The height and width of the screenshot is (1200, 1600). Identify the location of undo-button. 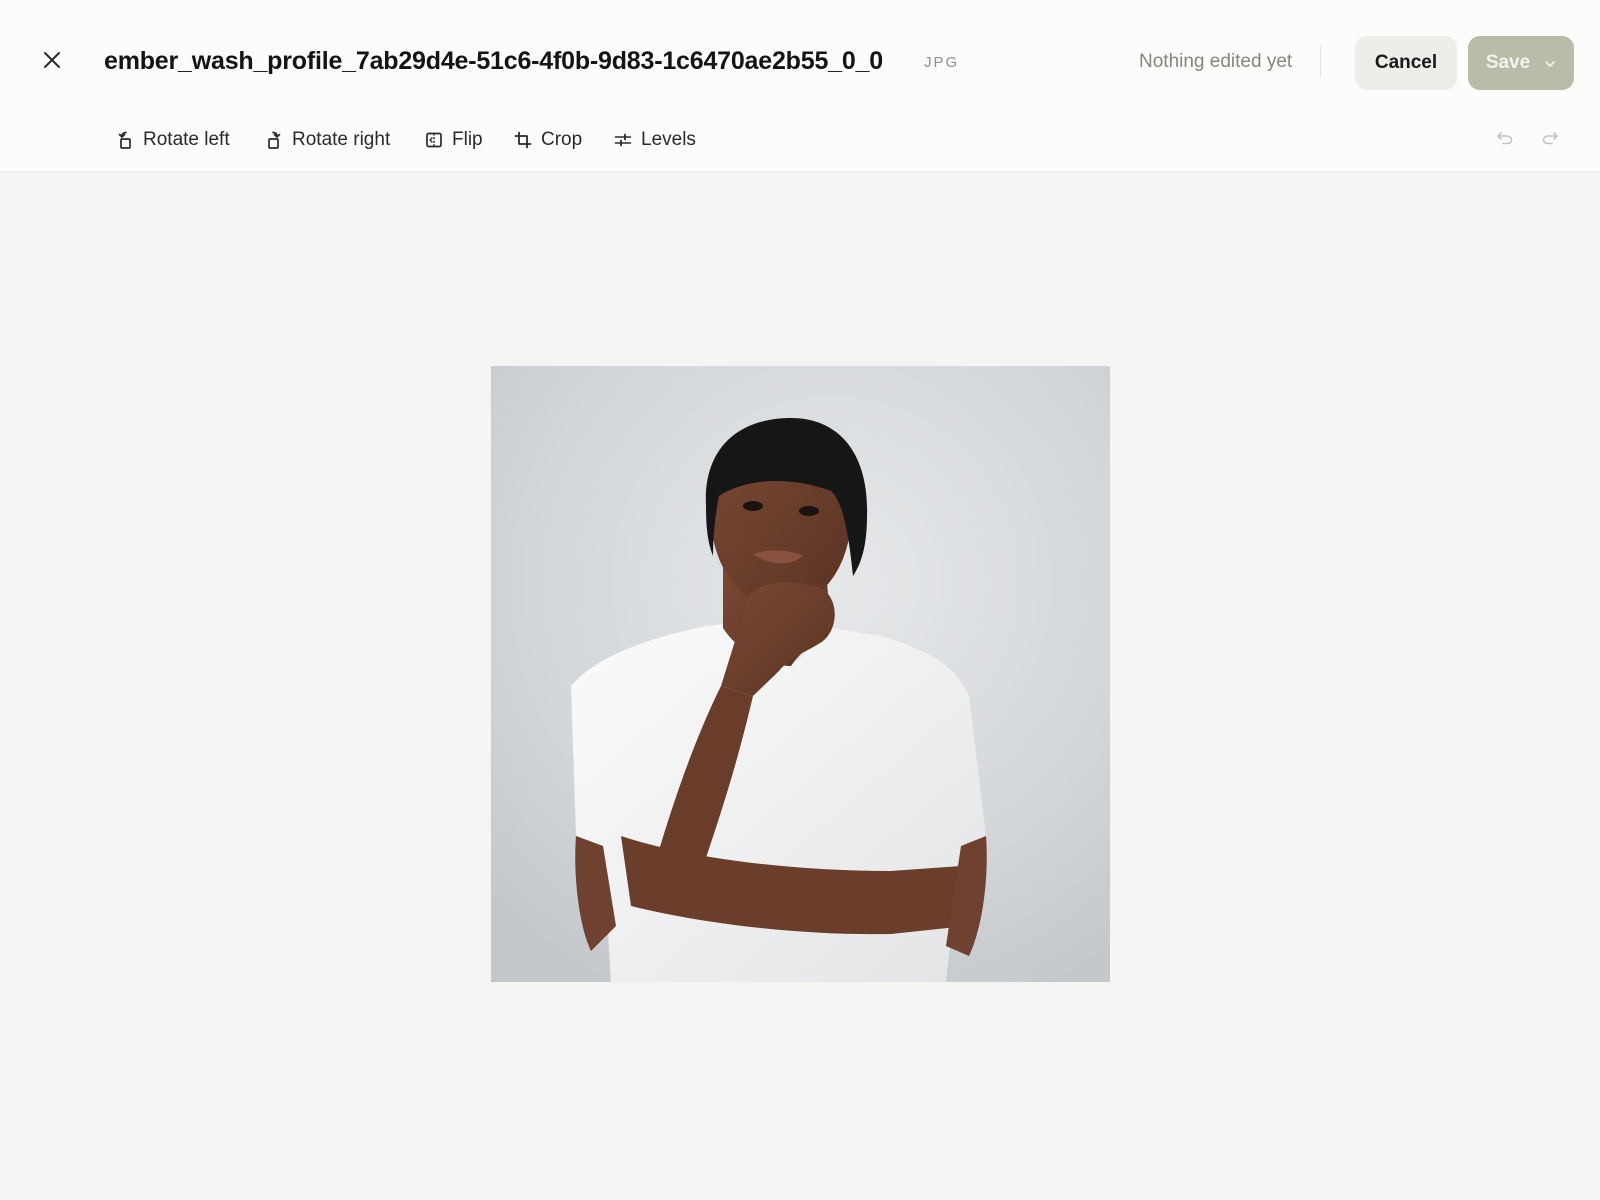
(1505, 140).